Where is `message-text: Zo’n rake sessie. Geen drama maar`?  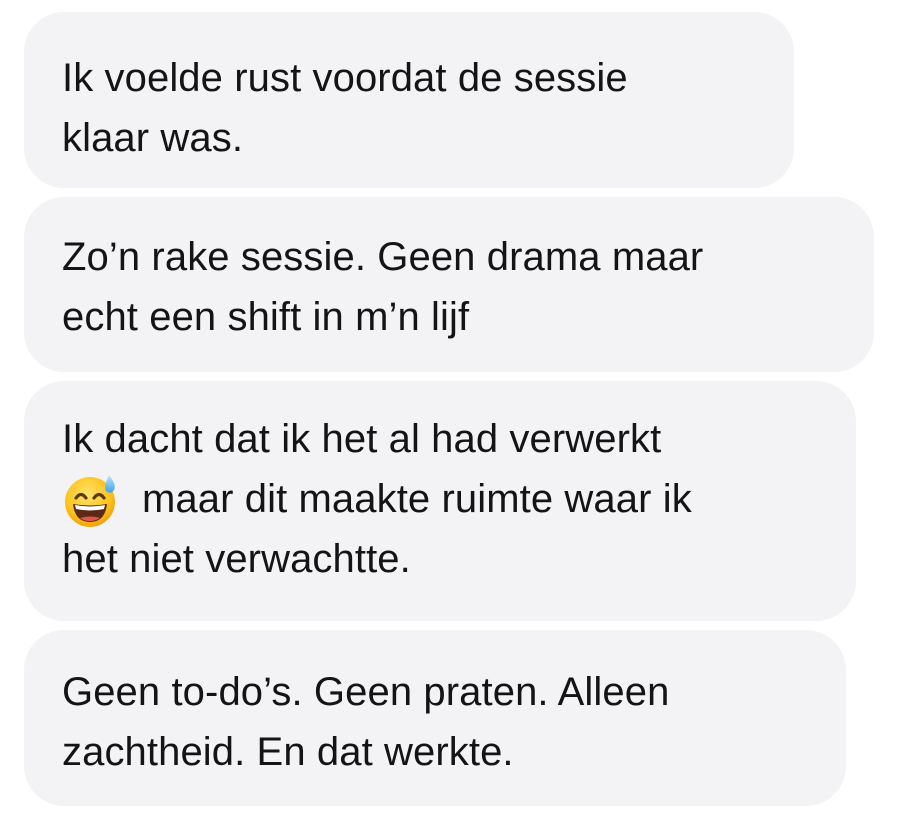 message-text: Zo’n rake sessie. Geen drama maar is located at coordinates (383, 257).